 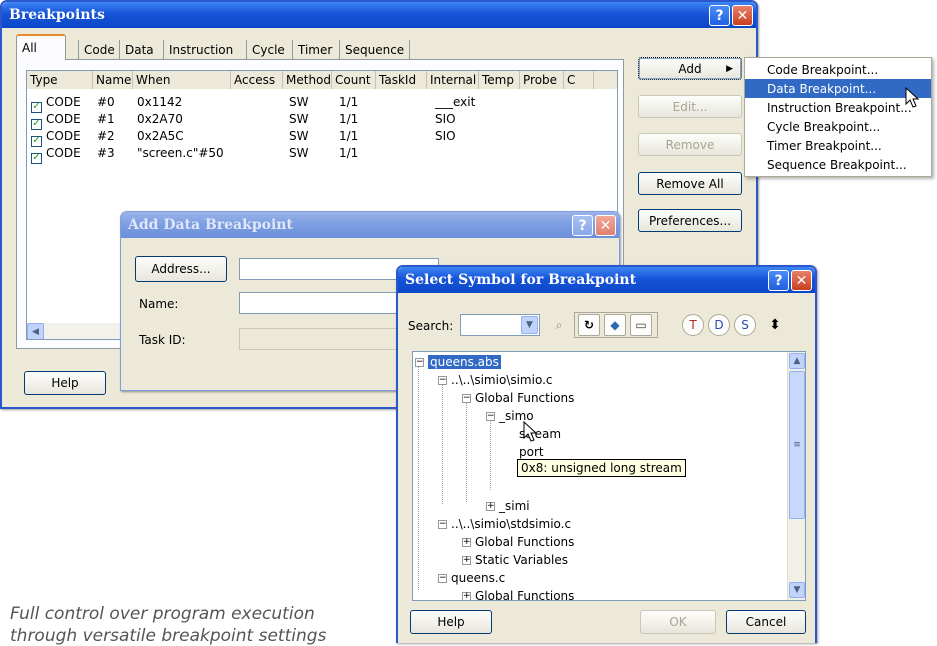 I want to click on col-method: Method, so click(x=307, y=80).